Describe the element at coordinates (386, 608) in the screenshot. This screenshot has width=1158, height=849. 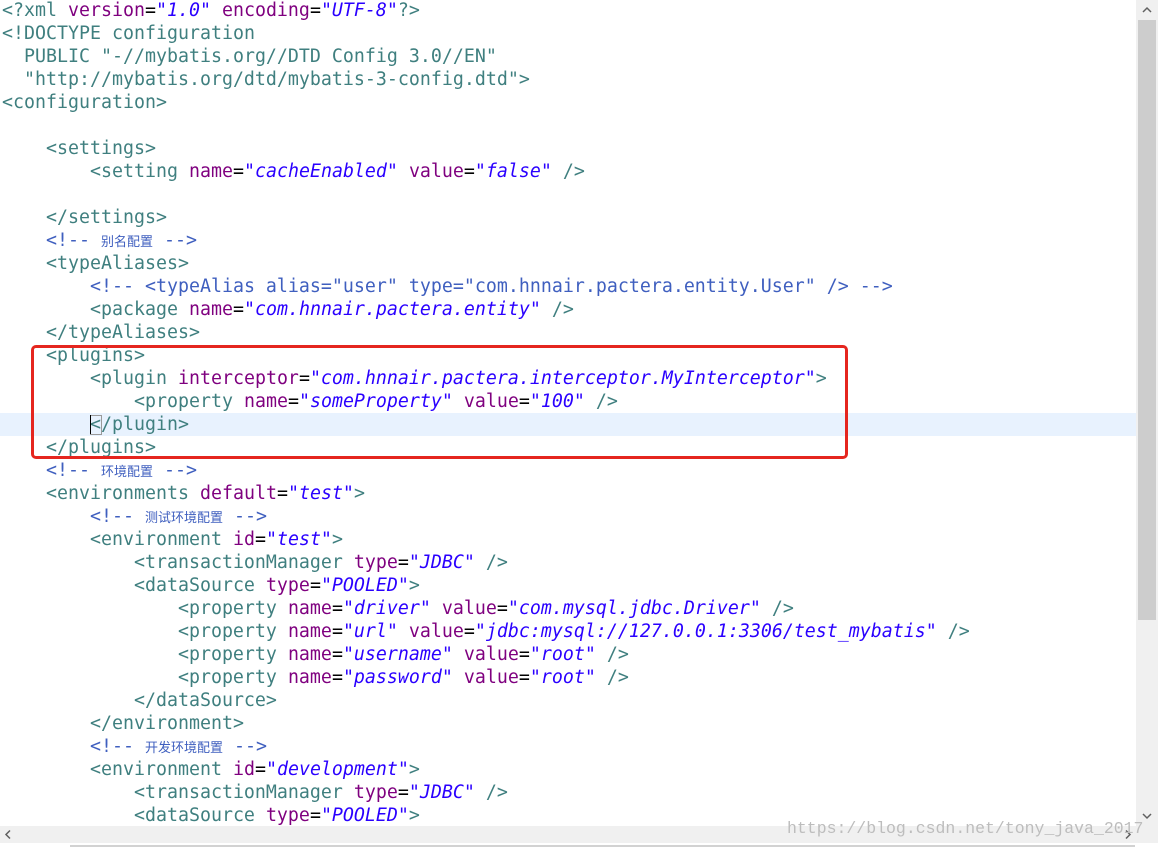
I see `attribute-value-token: "driver"` at that location.